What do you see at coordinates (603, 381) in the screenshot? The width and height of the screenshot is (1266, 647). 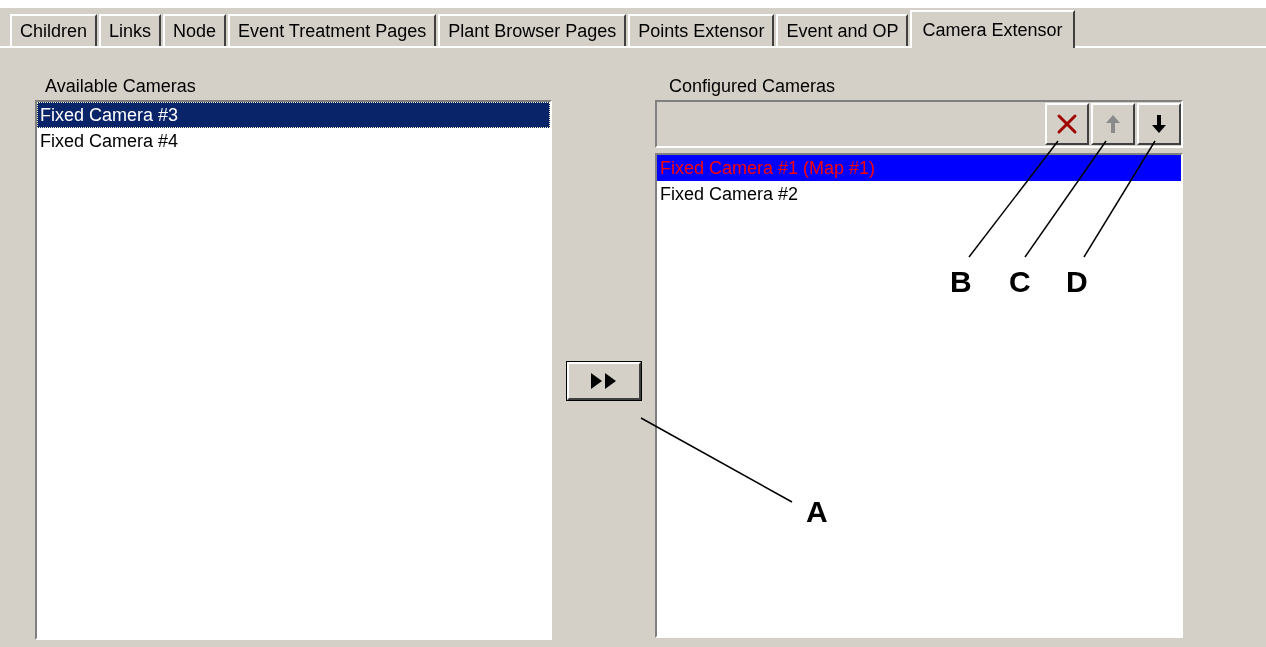 I see `add-button` at bounding box center [603, 381].